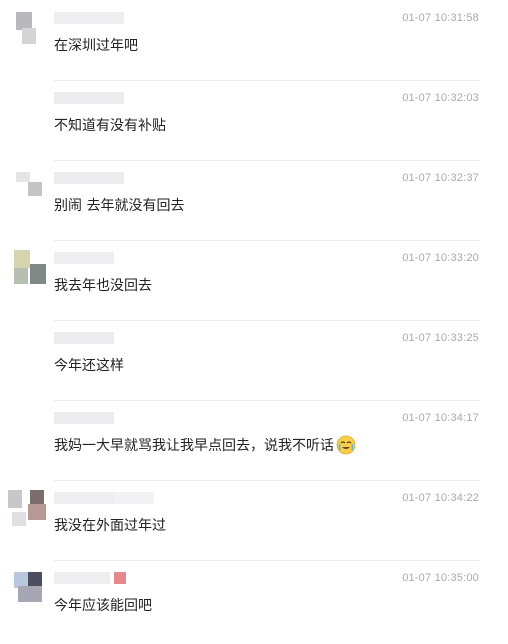 The width and height of the screenshot is (508, 644). Describe the element at coordinates (254, 122) in the screenshot. I see `comment-item: 01-07 10:32:03 不知道有没有补贴` at that location.